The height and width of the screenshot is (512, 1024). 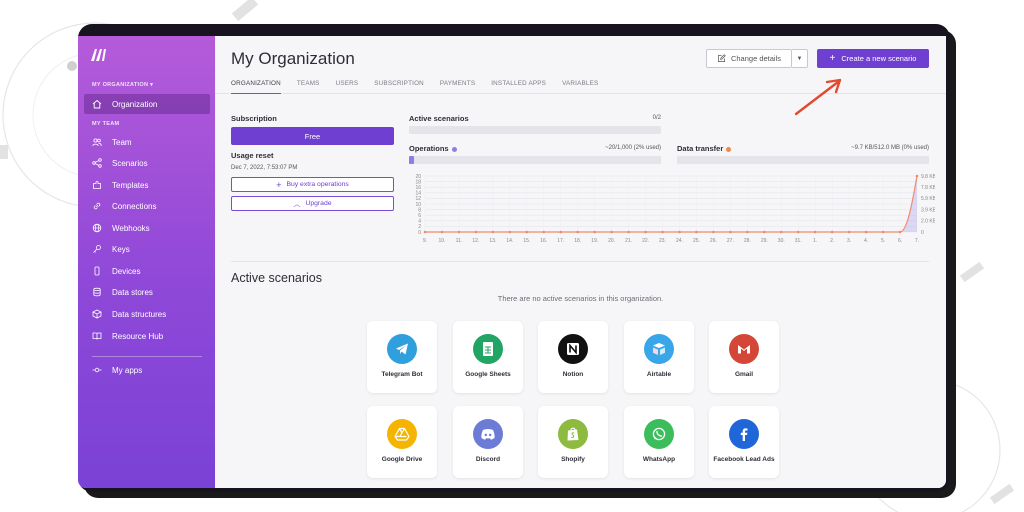 I want to click on sidebar-item-resource-hub: Resource Hub, so click(x=147, y=336).